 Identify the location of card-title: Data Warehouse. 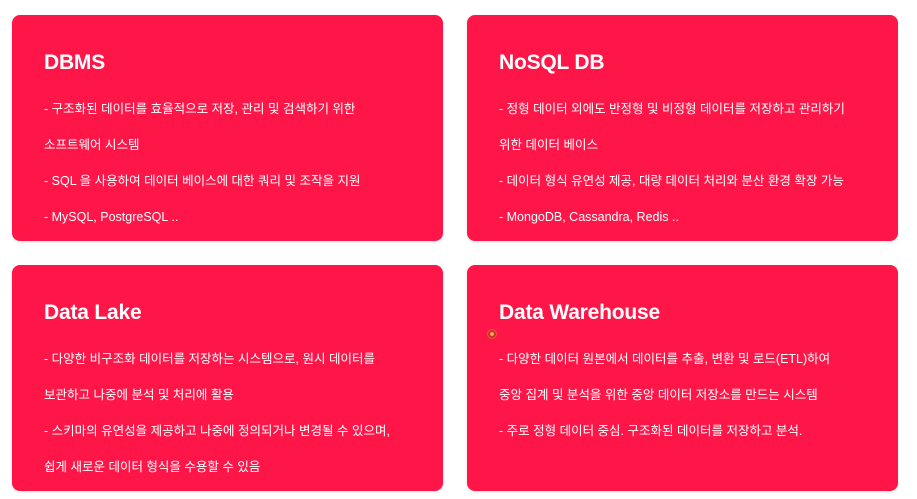
(579, 312).